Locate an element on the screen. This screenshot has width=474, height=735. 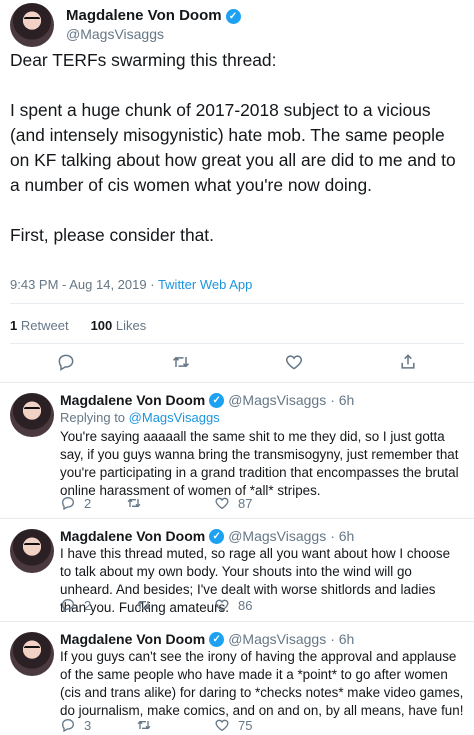
reply-actions: 3 75 is located at coordinates (260, 726).